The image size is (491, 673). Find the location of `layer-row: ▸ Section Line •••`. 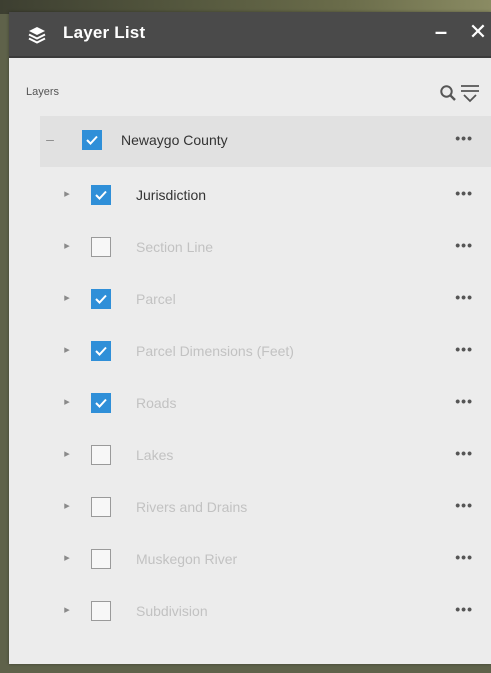

layer-row: ▸ Section Line ••• is located at coordinates (250, 248).